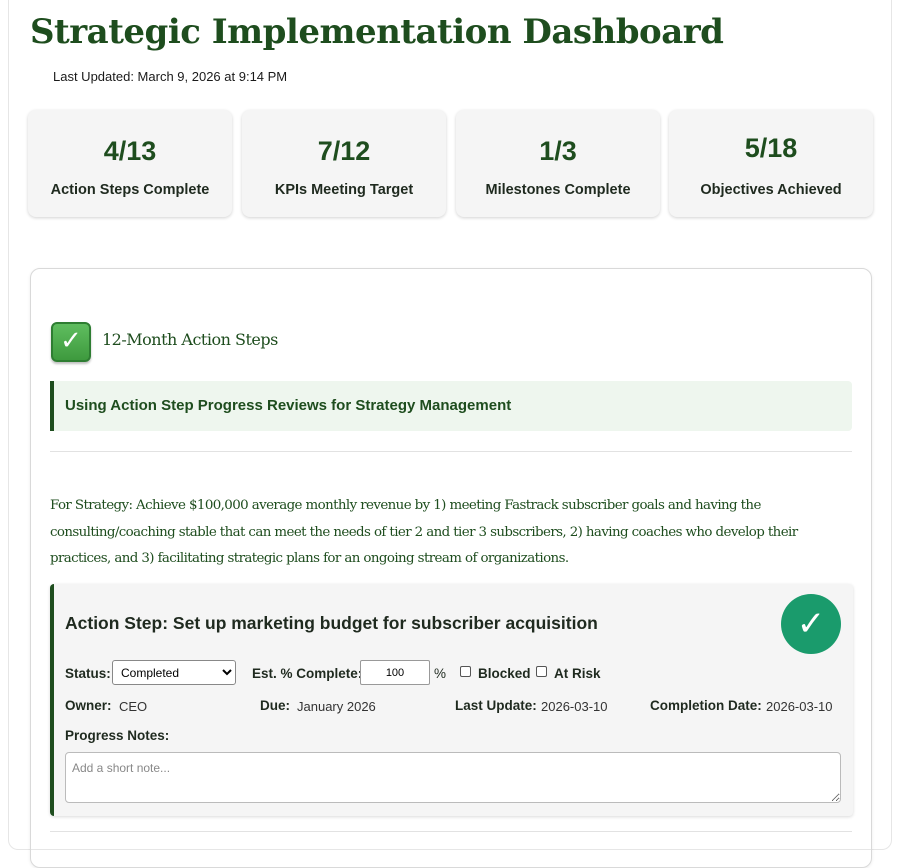 The image size is (900, 868). I want to click on at-risk-checkbox, so click(541, 671).